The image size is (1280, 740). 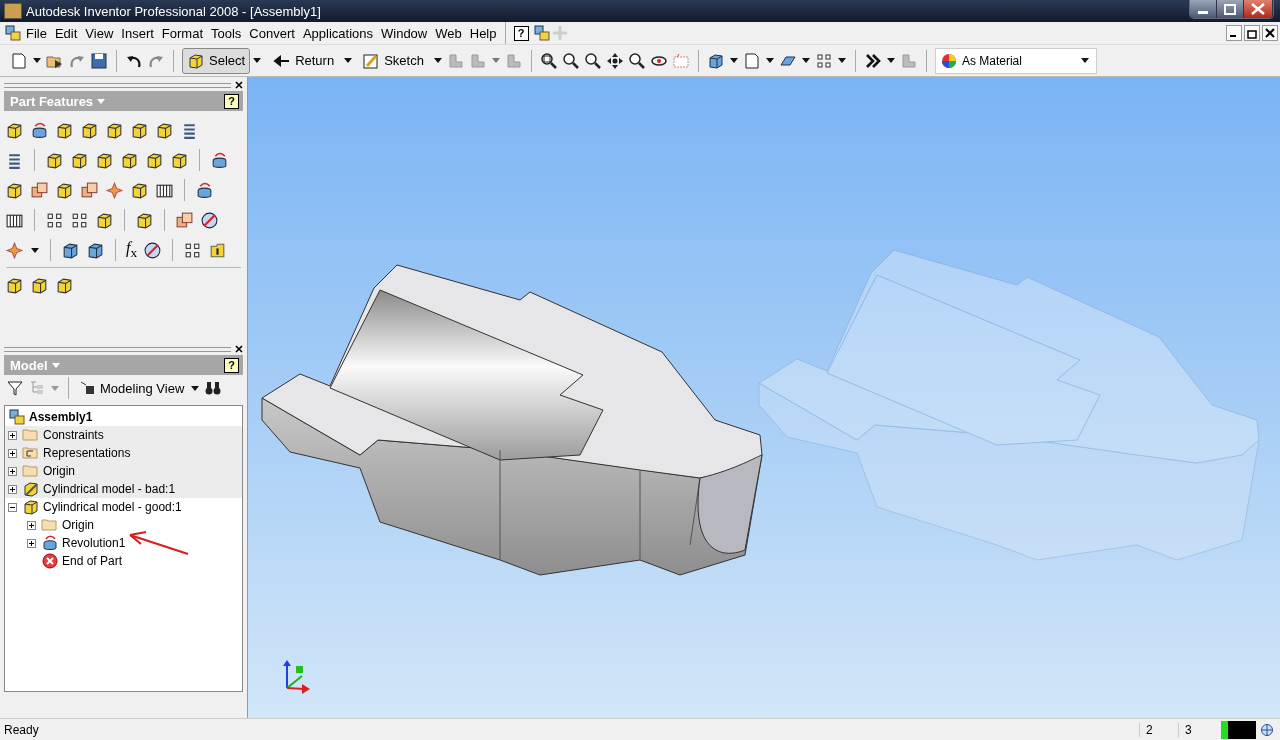 I want to click on dropdown-value: As Material, so click(x=992, y=60).